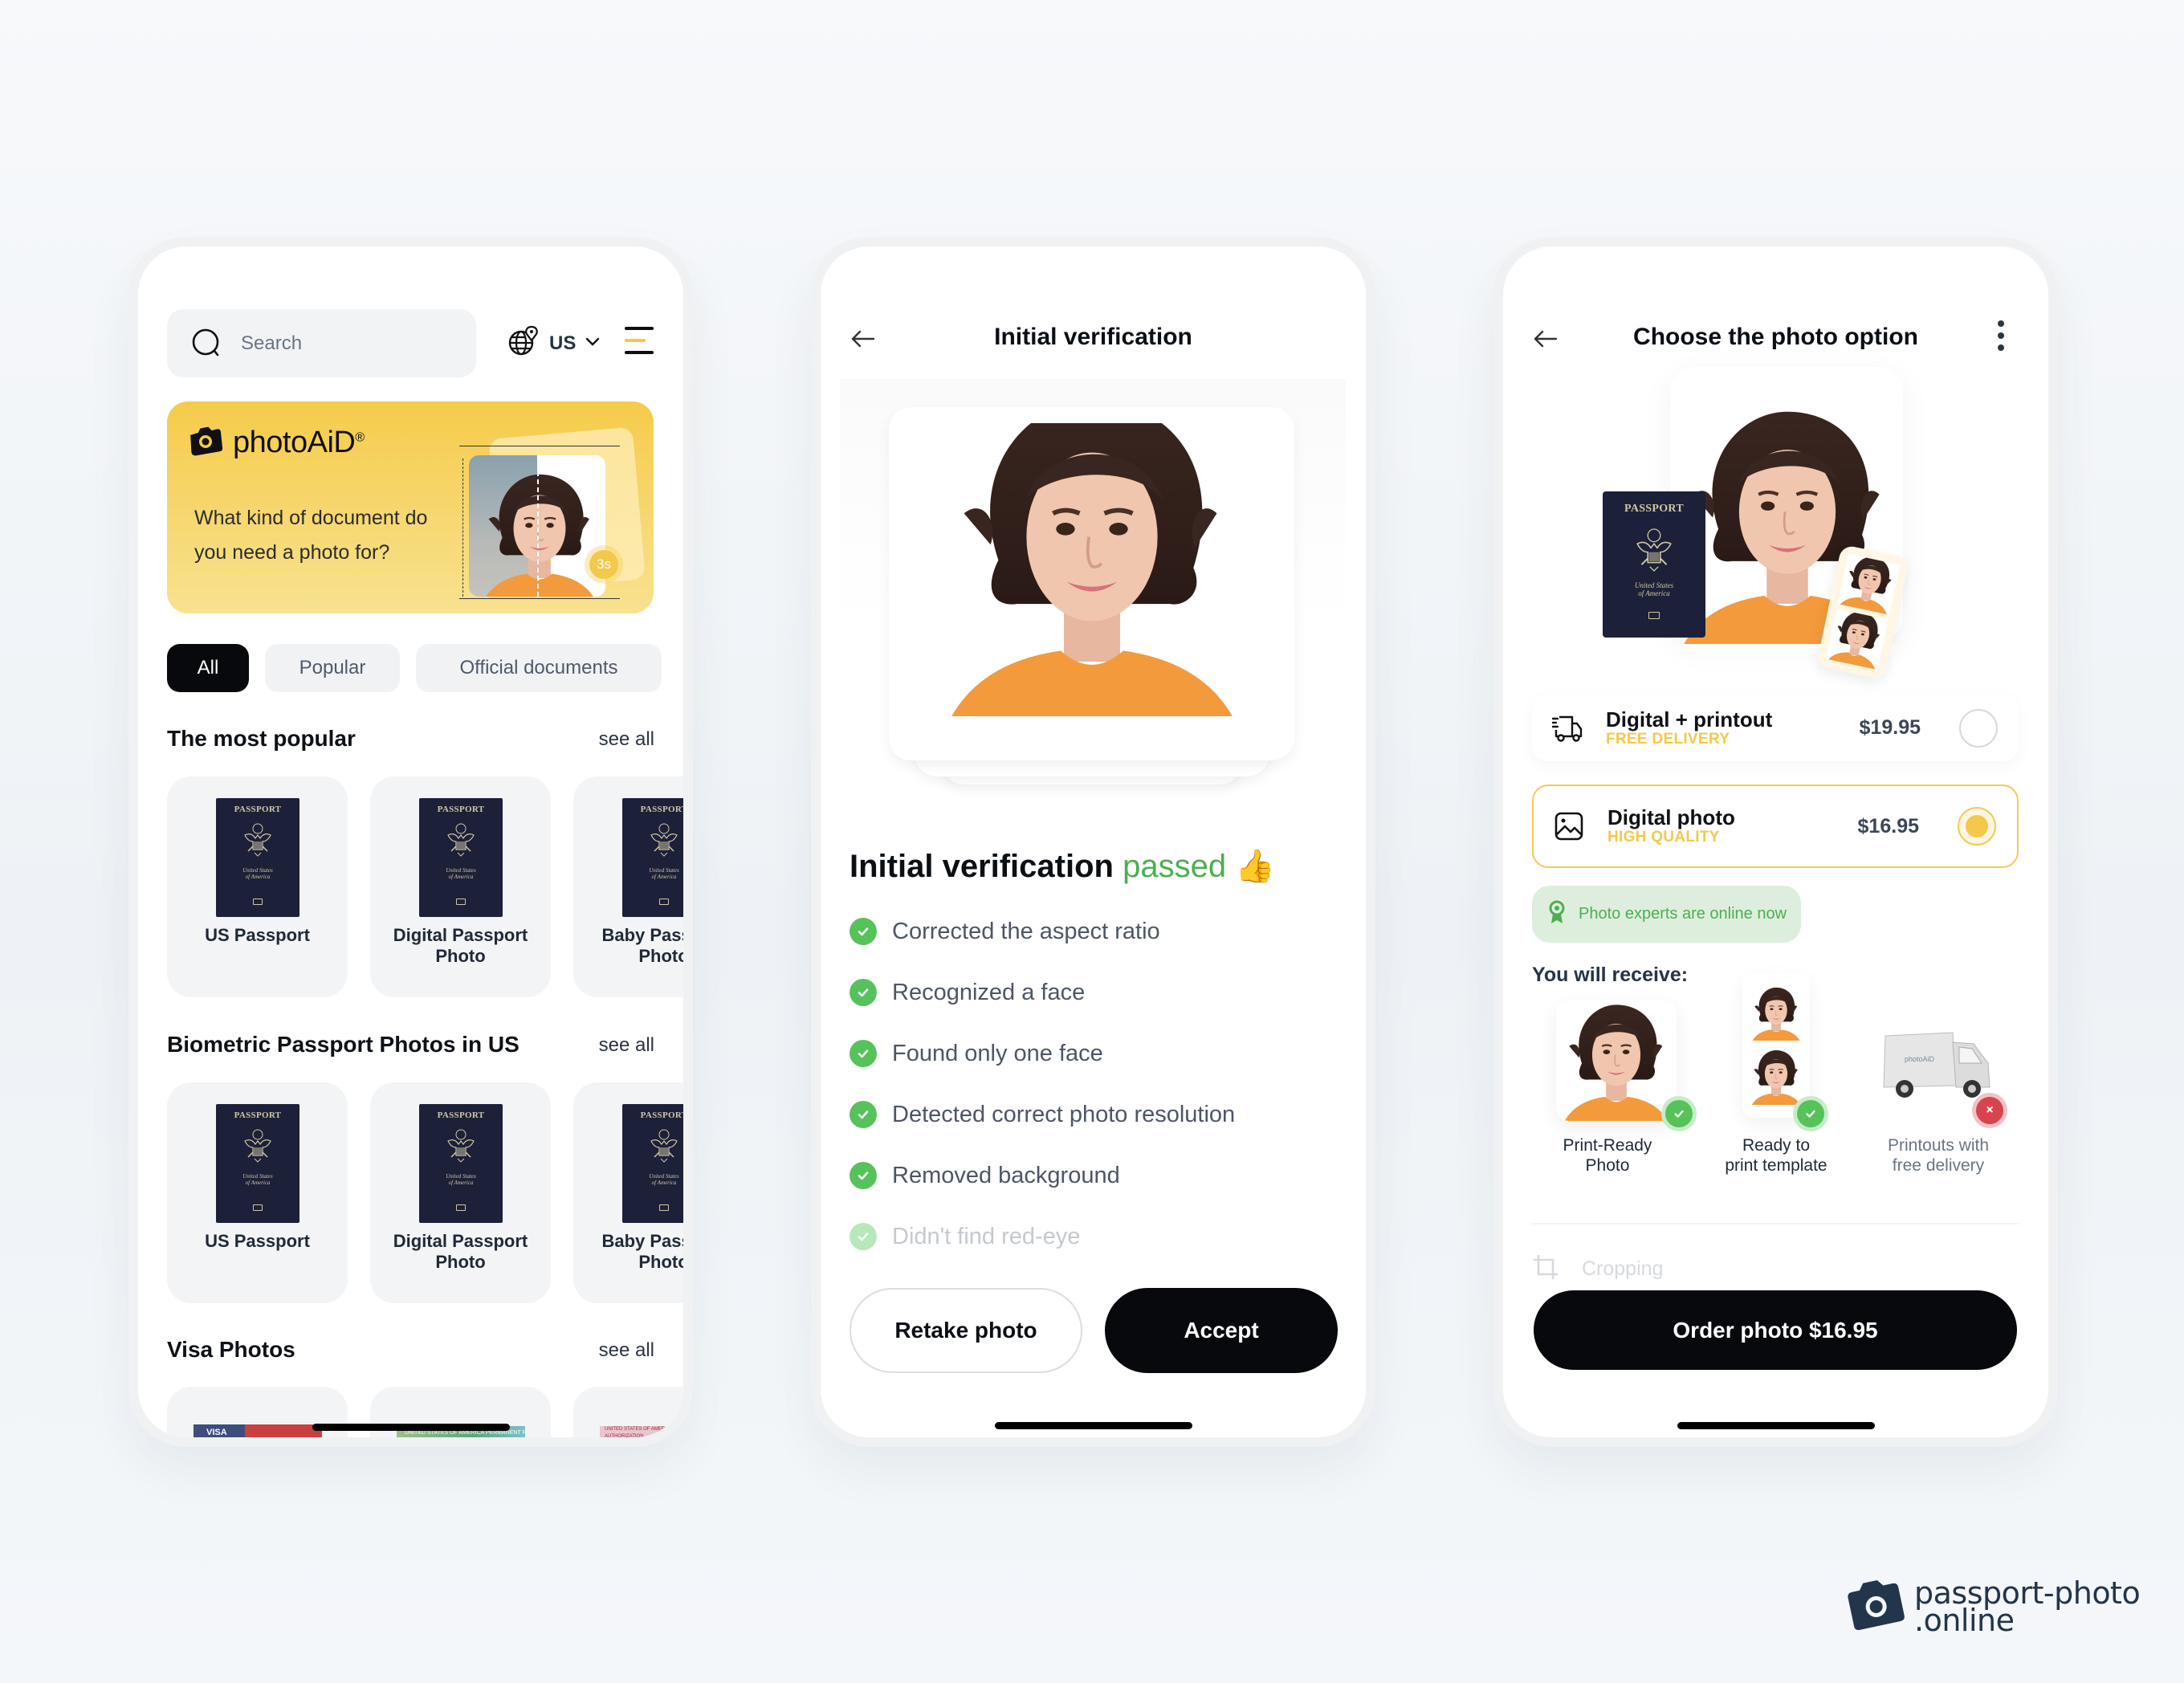  I want to click on option-subtitle: FREE DELIVERY, so click(1668, 739).